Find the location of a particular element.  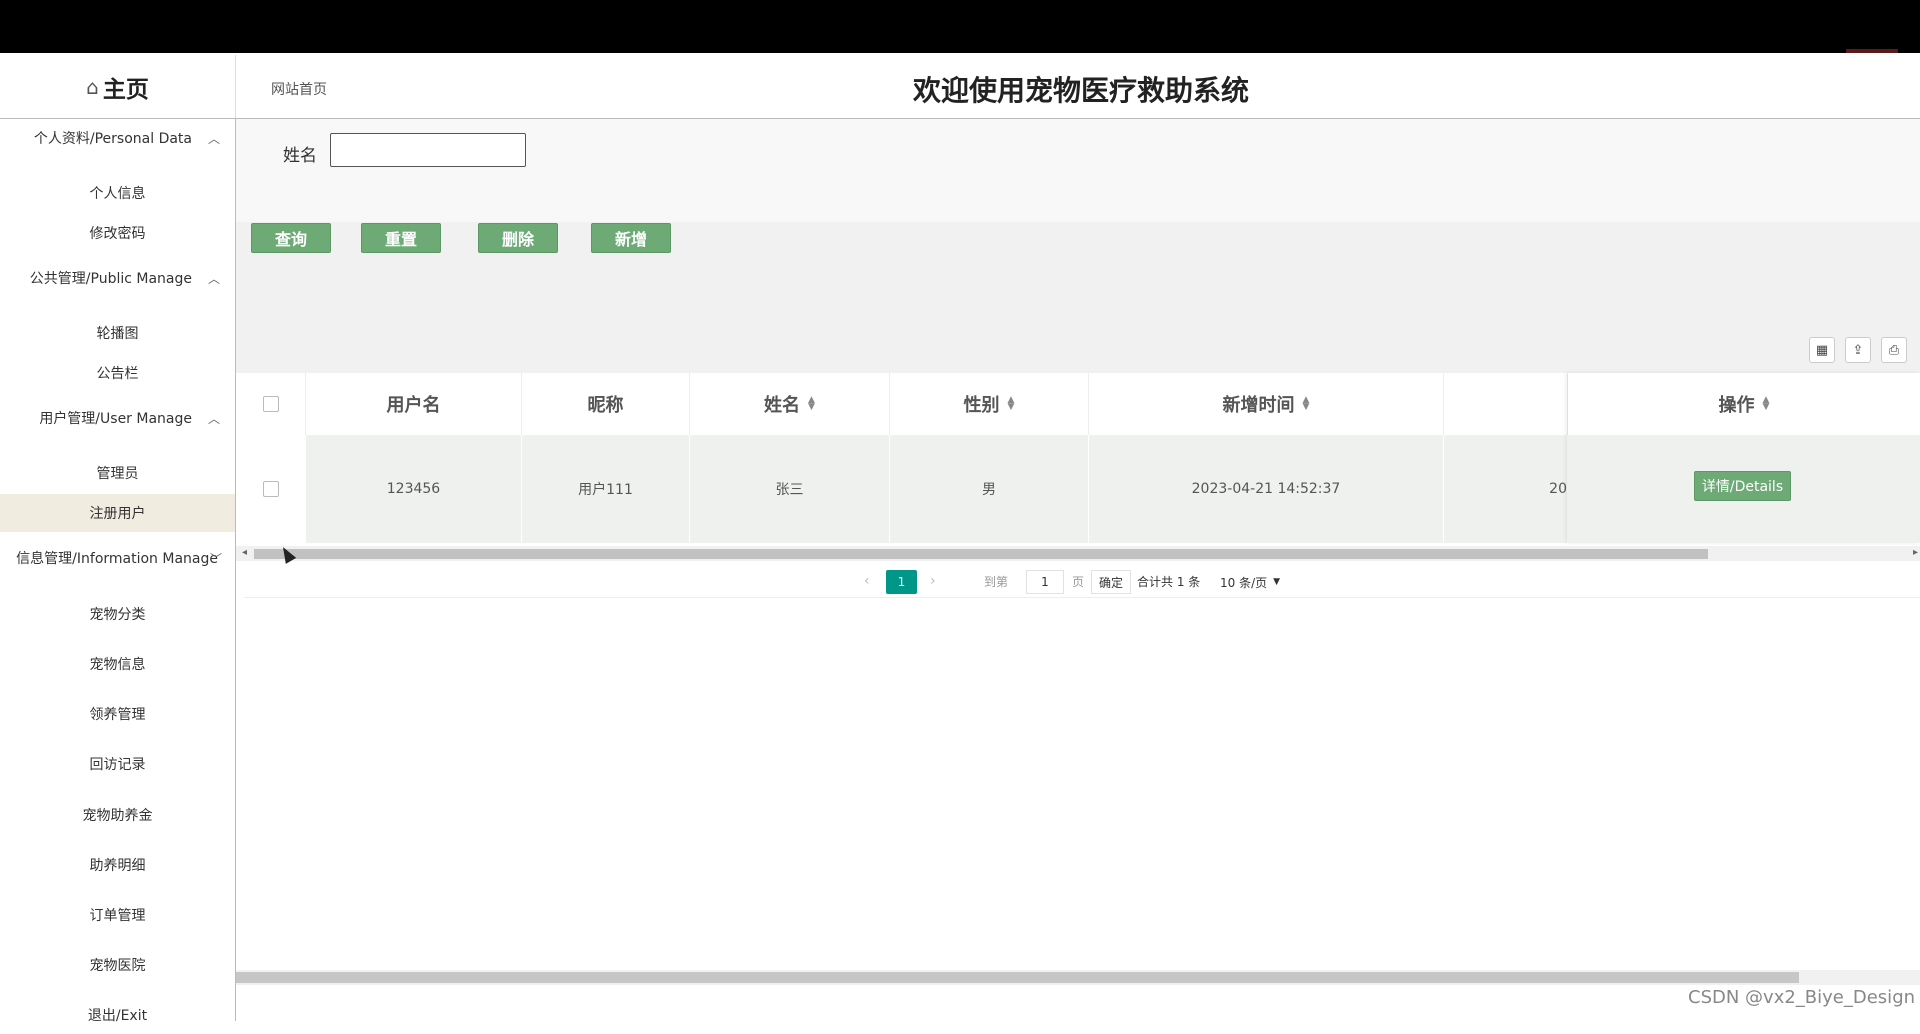

sidebar-group-users: 用户管理/User Manage ︿ is located at coordinates (117, 418).